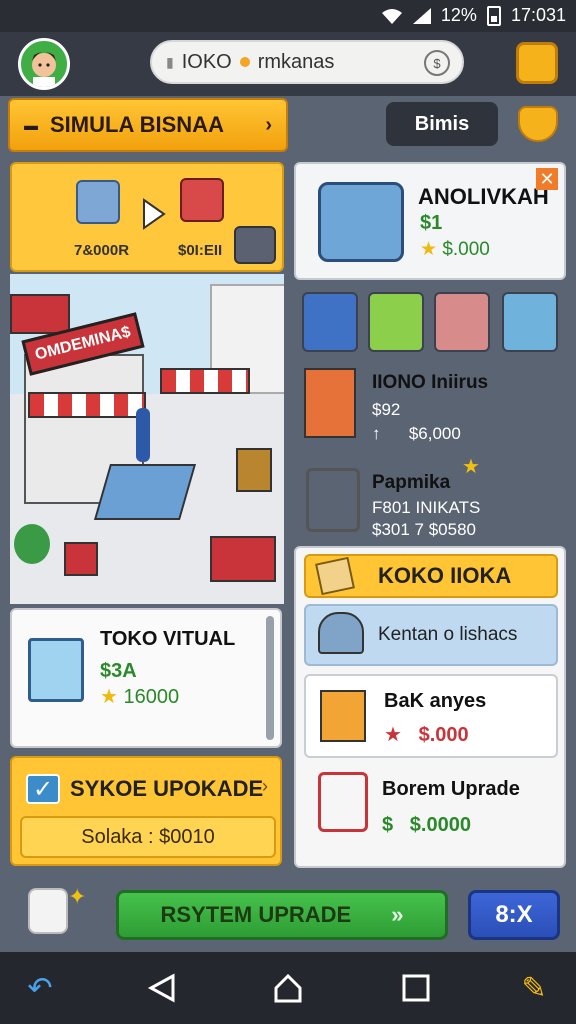  I want to click on system-upgrade-button: RSYTEM UPRADE », so click(282, 915).